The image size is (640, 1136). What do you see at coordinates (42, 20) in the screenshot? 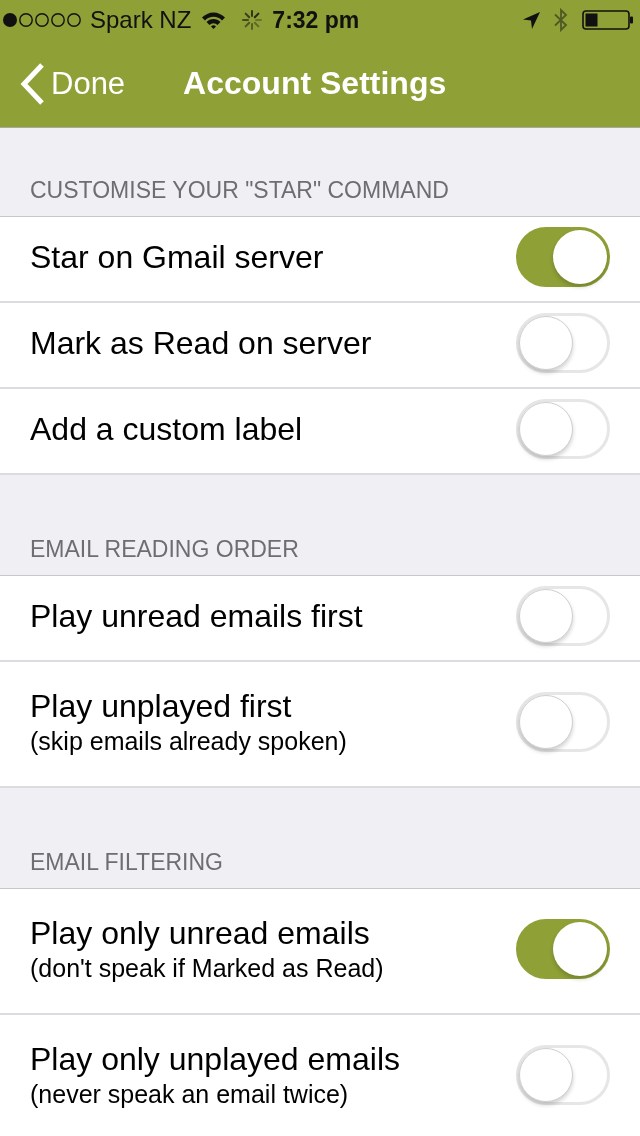
I see `signal-strength-icon` at bounding box center [42, 20].